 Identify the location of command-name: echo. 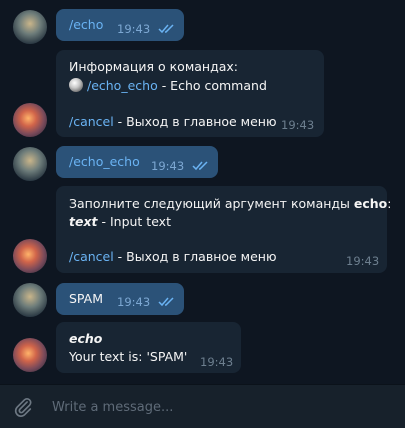
(370, 203).